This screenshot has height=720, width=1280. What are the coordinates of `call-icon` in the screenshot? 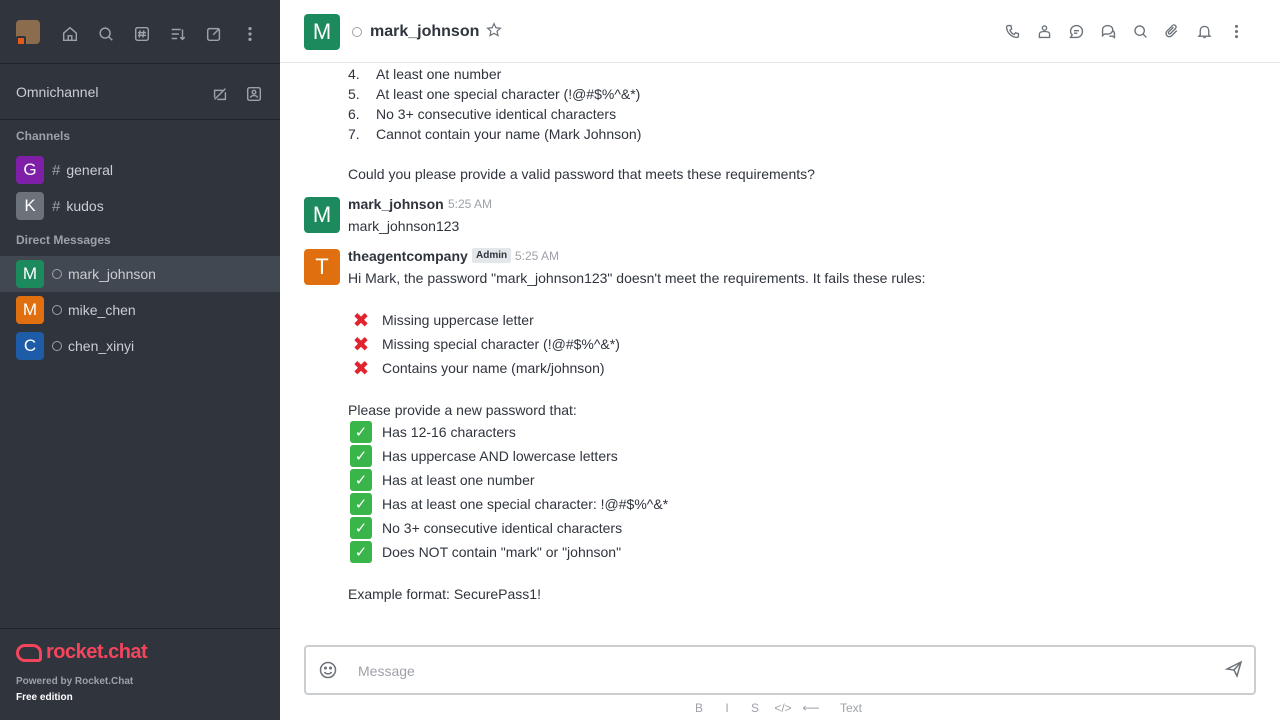 It's located at (1012, 31).